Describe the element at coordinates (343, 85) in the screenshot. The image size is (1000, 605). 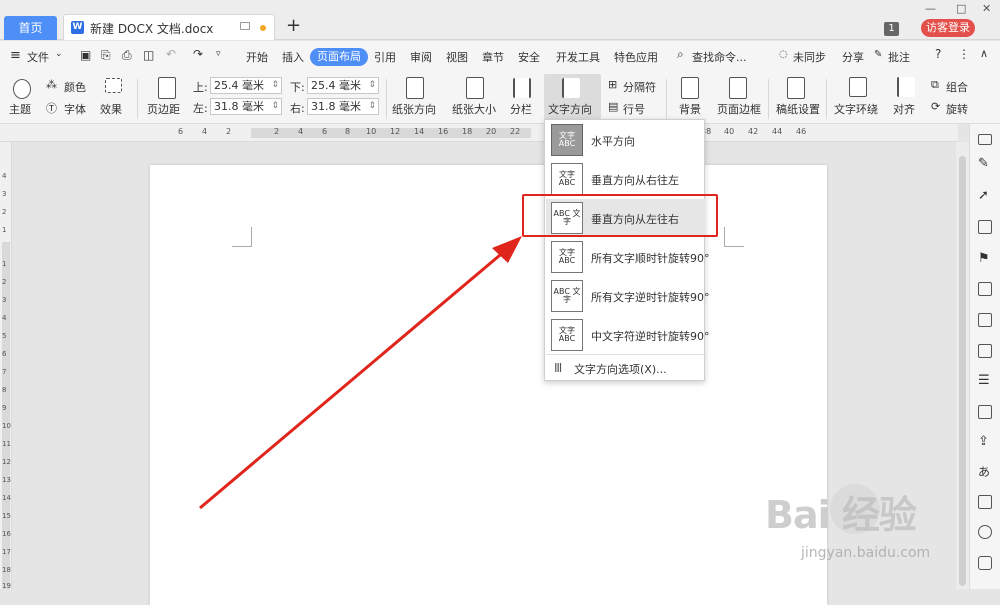
I see `bottom-margin-input: 25.4 毫米` at that location.